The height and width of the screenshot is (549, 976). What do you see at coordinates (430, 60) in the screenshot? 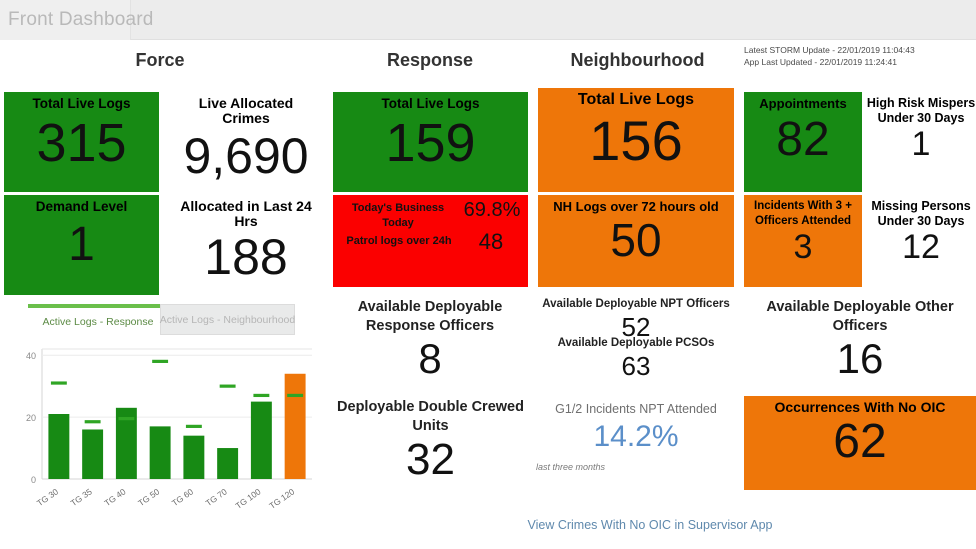
I see `column-heading-response: Response` at bounding box center [430, 60].